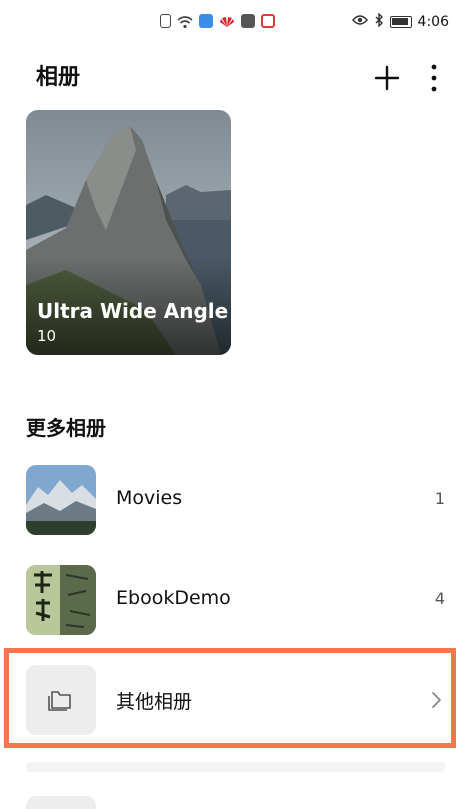 The image size is (467, 809). I want to click on status-bar: 4:06, so click(233, 23).